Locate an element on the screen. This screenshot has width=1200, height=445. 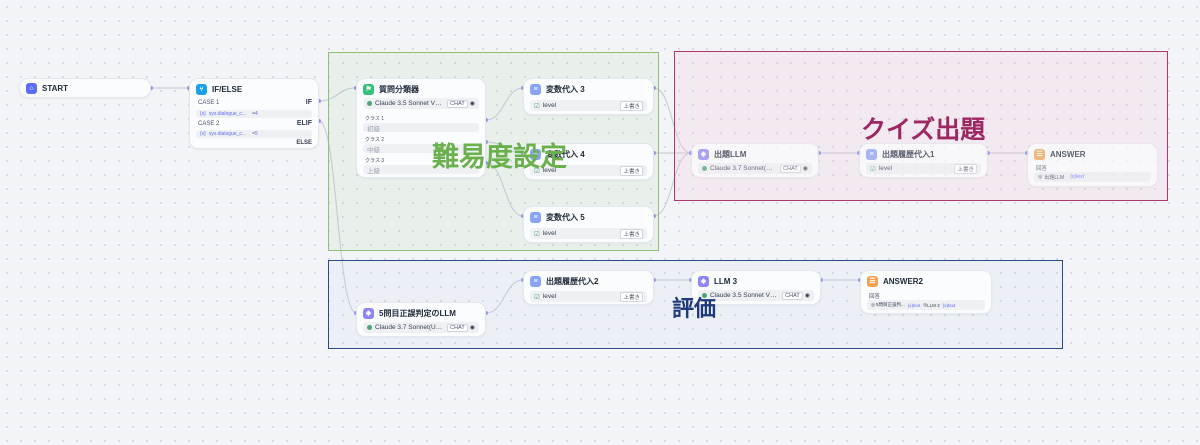
class-name: クラス 1 is located at coordinates (375, 119).